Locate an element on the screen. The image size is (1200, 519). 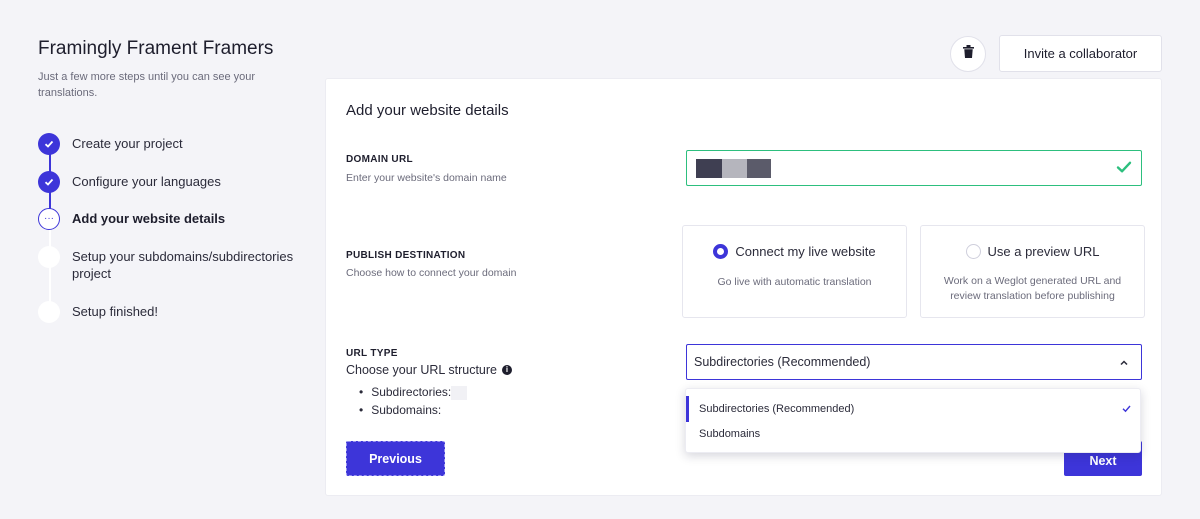
step-configure-languages: Configure your languages is located at coordinates (129, 182).